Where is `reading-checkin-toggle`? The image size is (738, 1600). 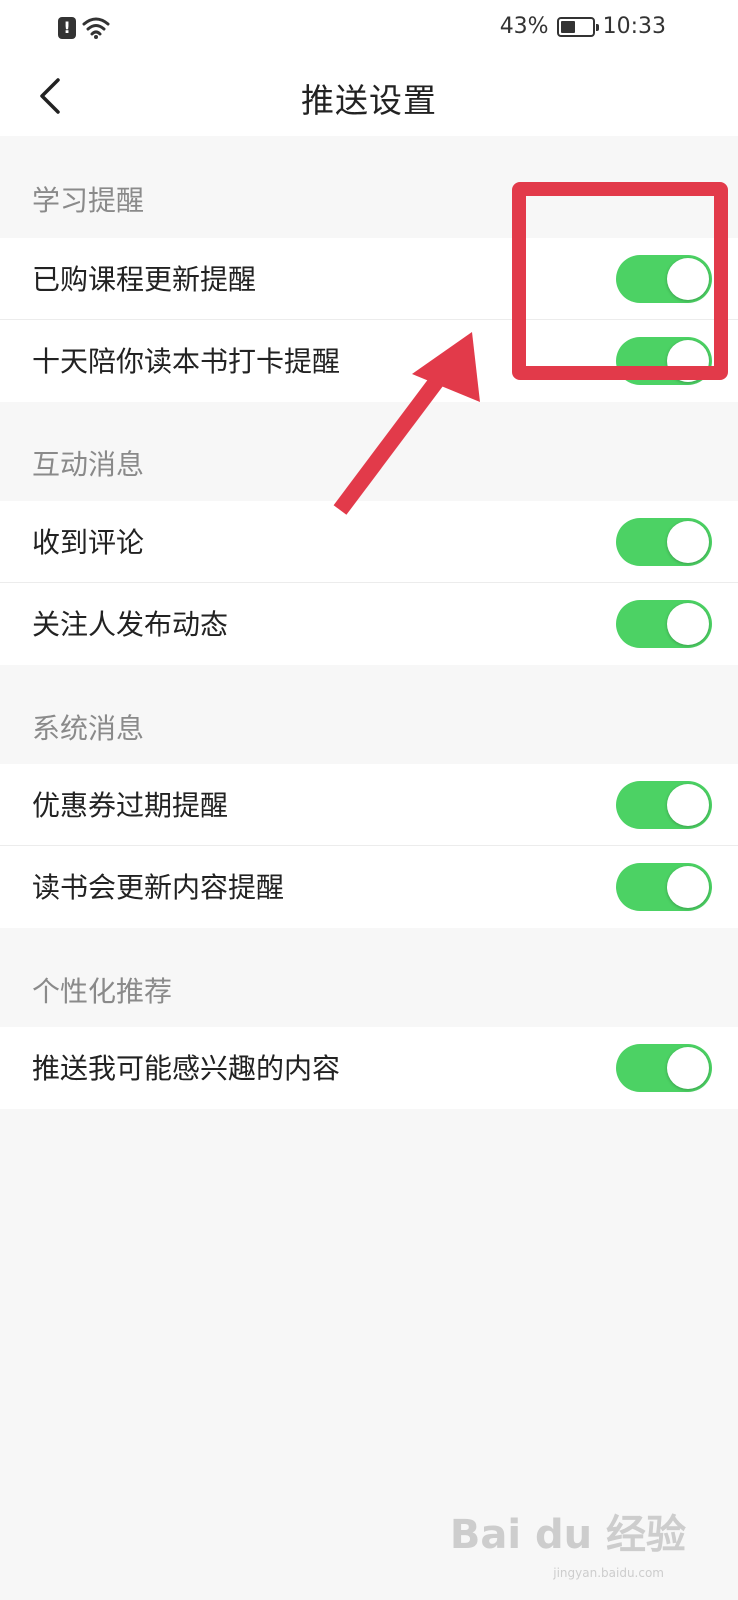
reading-checkin-toggle is located at coordinates (664, 361).